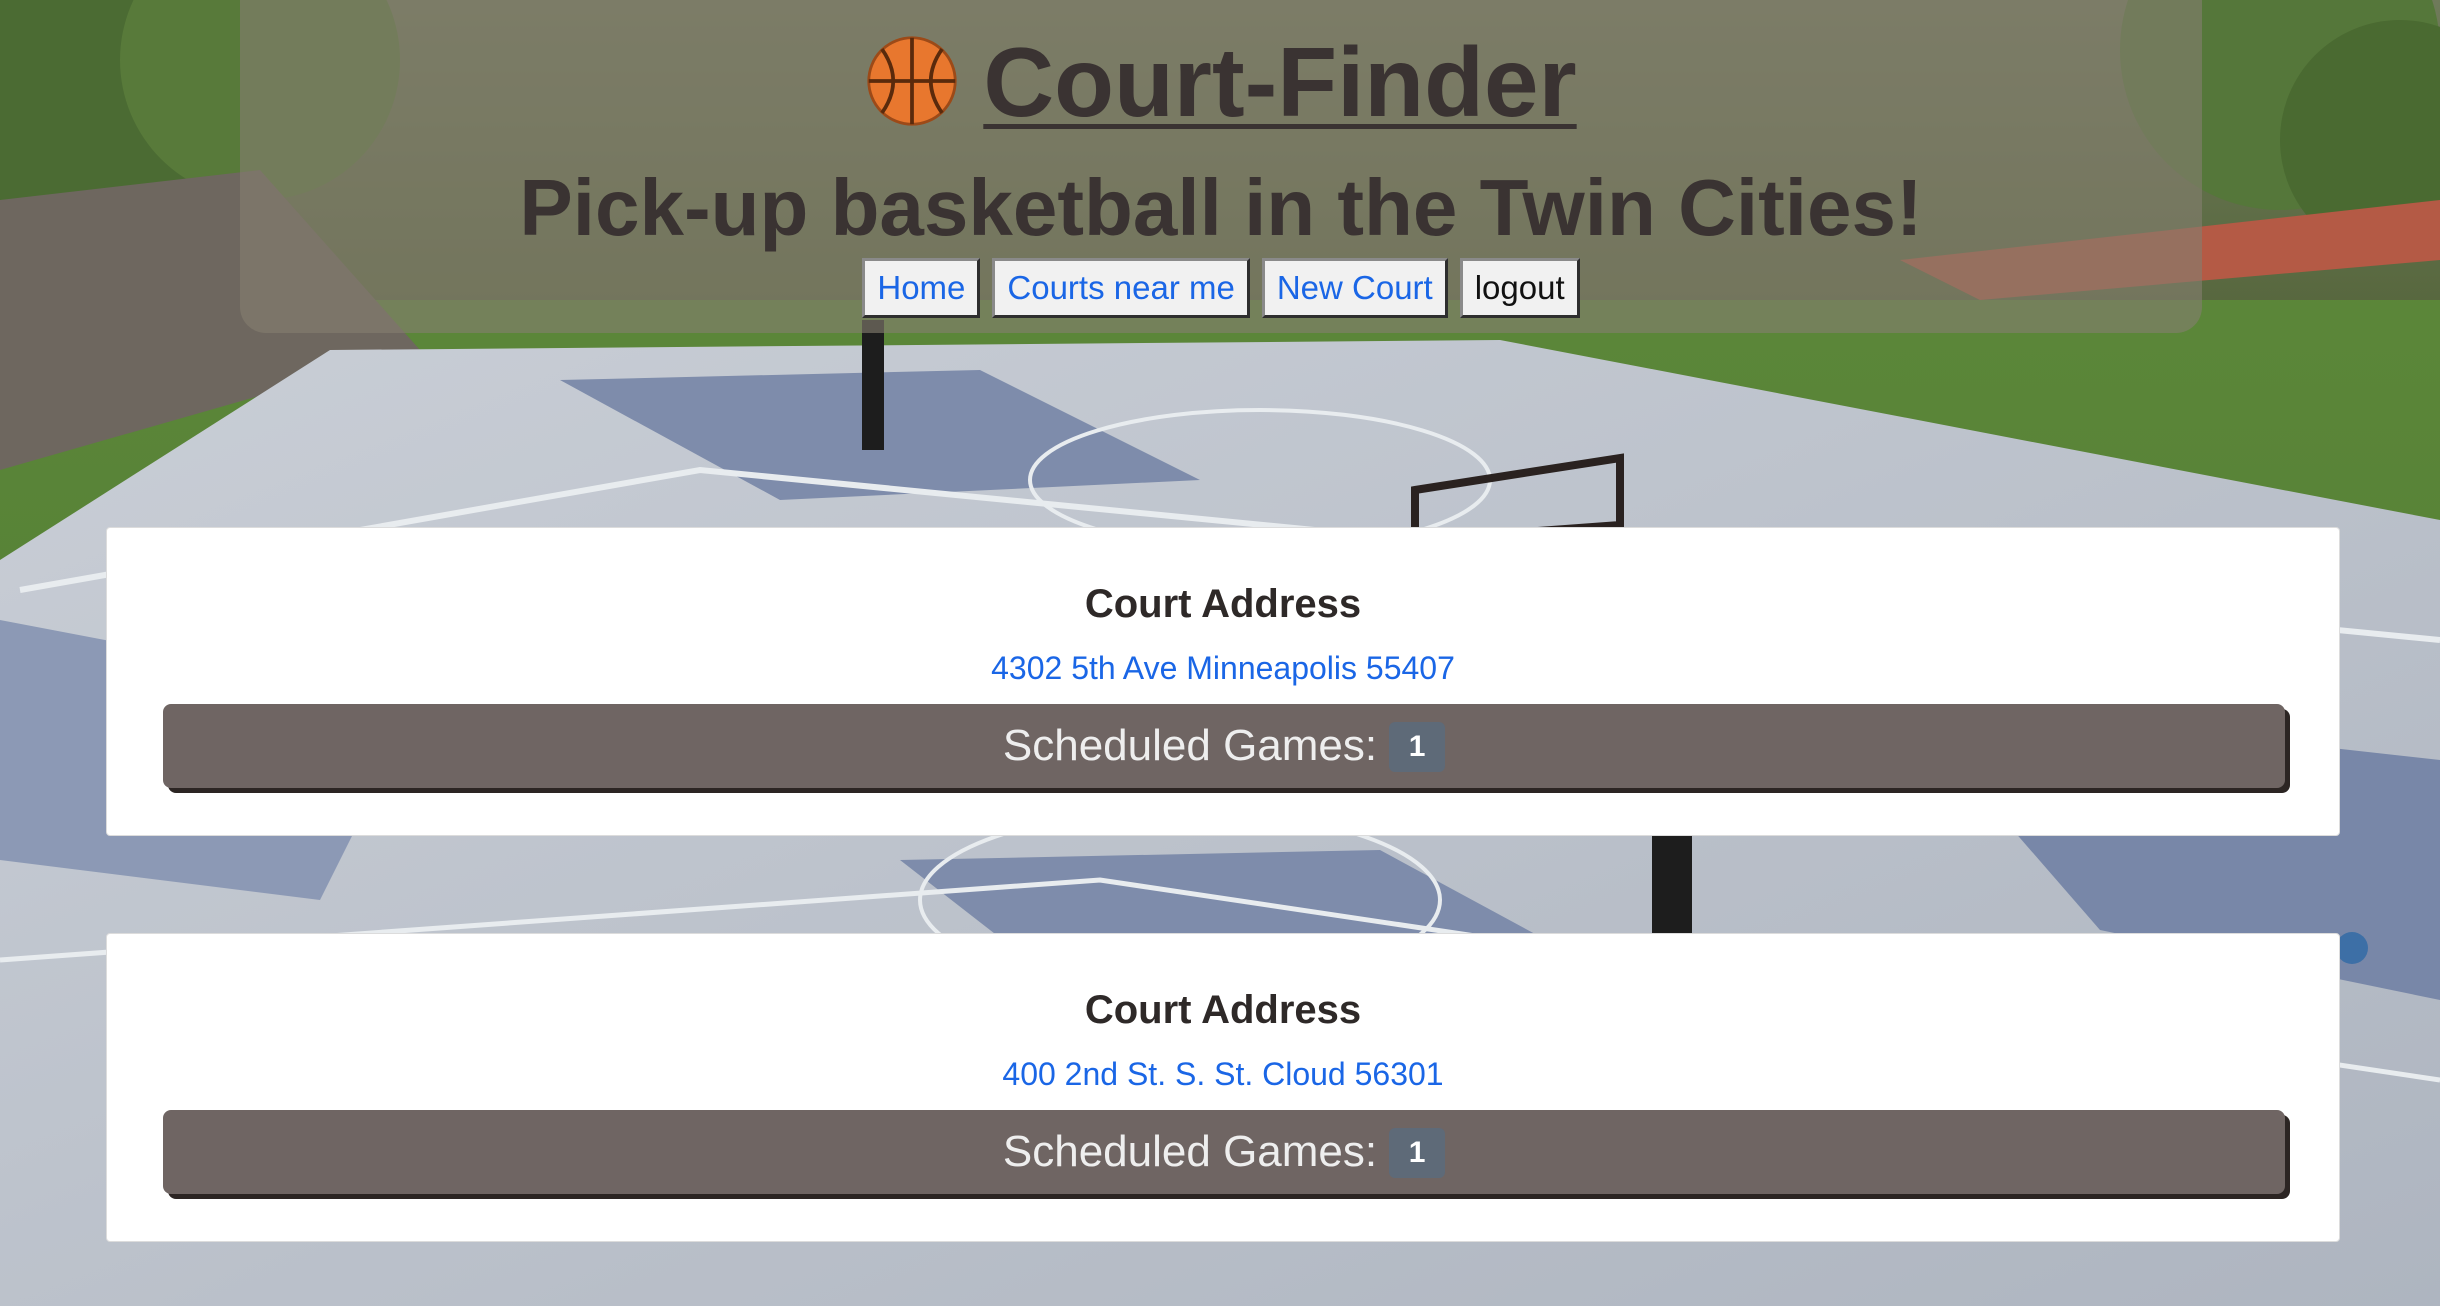  Describe the element at coordinates (912, 81) in the screenshot. I see `basketball-icon` at that location.